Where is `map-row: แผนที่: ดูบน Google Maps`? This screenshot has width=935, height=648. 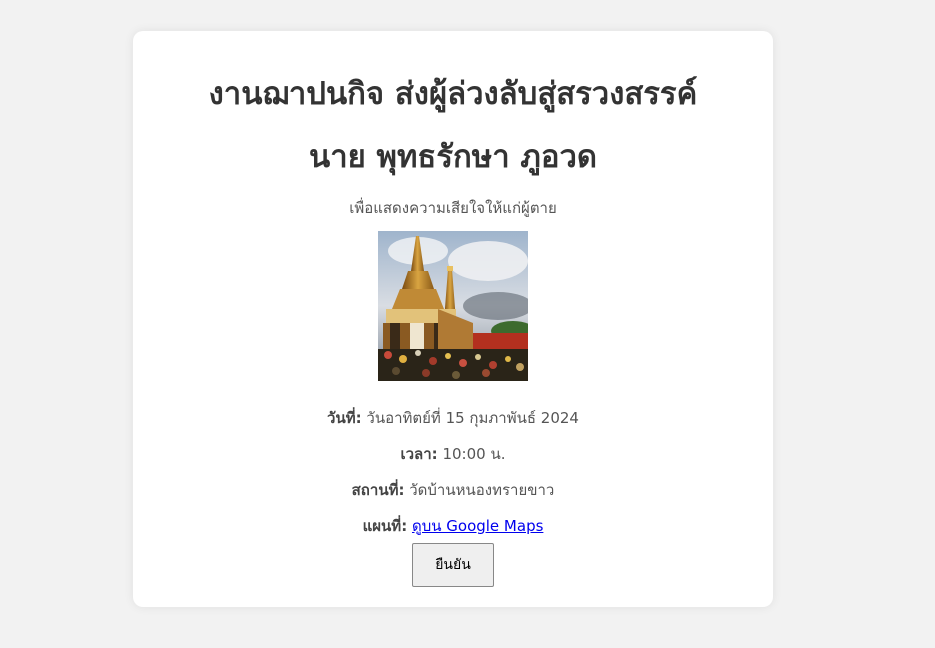
map-row: แผนที่: ดูบน Google Maps is located at coordinates (453, 526).